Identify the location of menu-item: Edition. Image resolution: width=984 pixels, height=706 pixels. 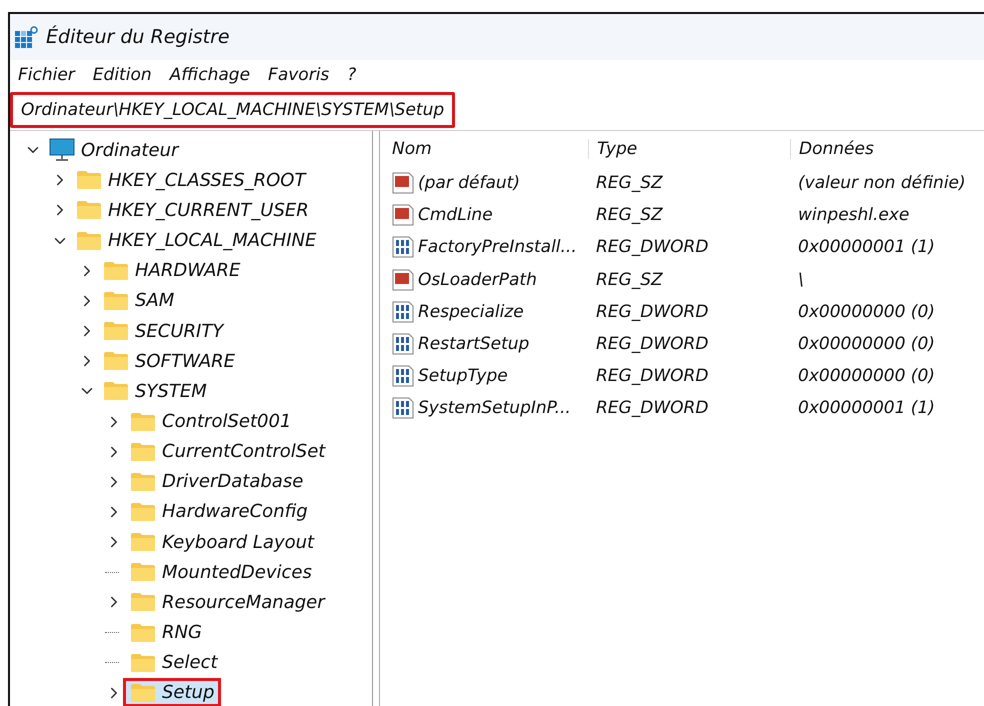
(122, 75).